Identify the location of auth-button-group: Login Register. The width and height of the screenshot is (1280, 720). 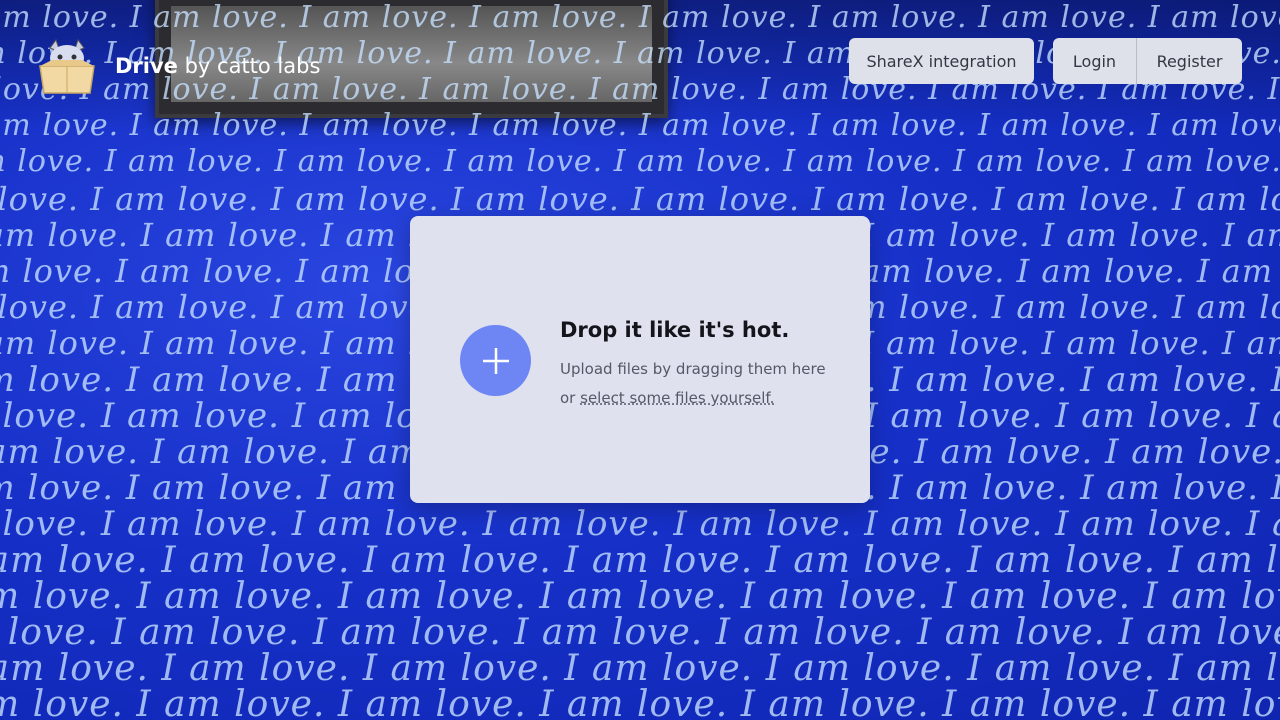
(1147, 61).